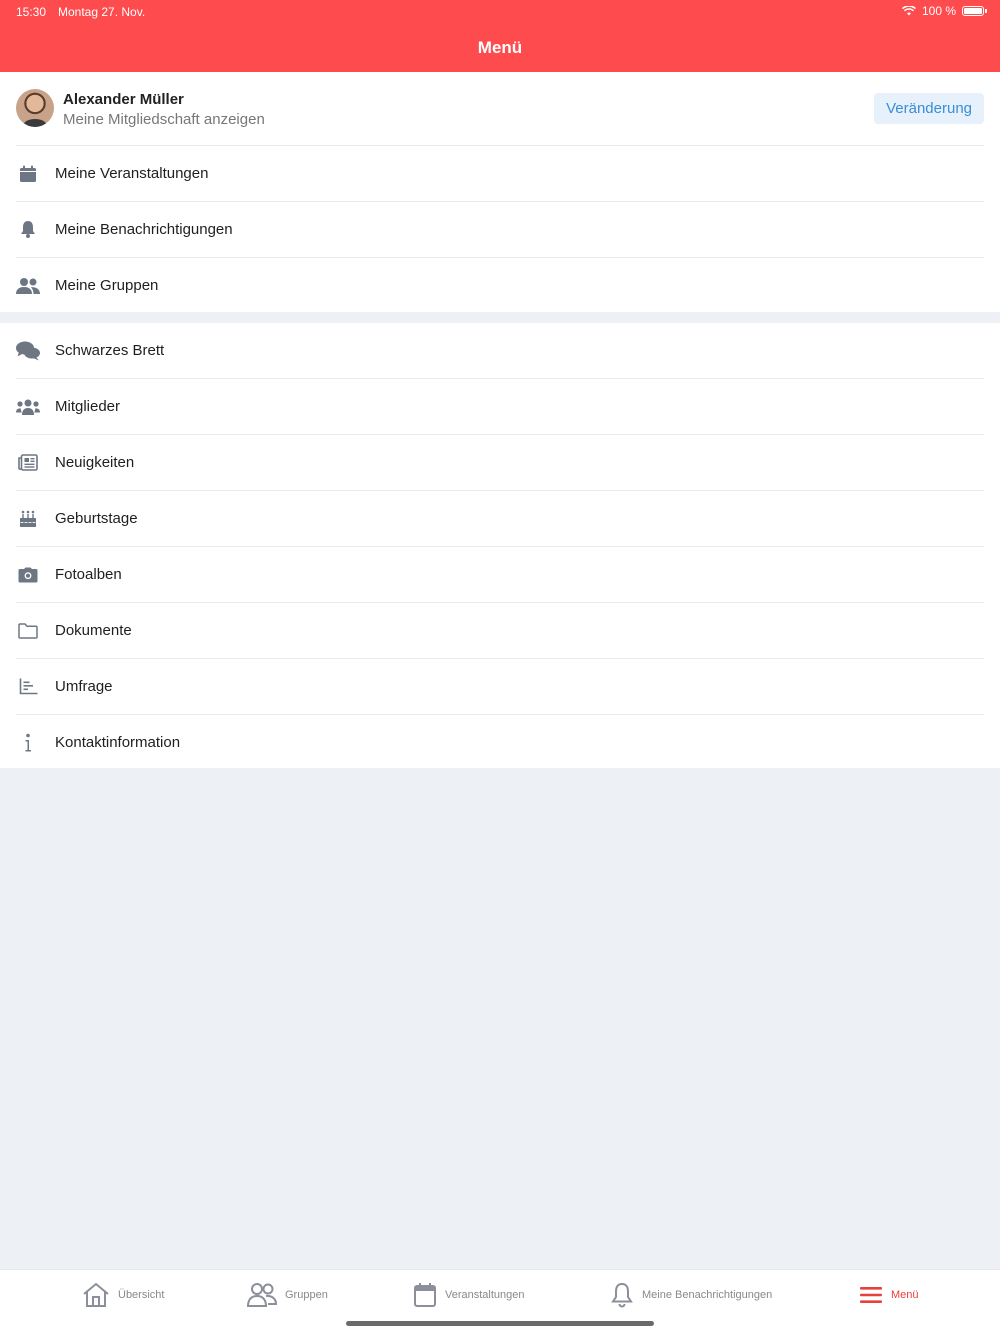 This screenshot has width=1000, height=1334. I want to click on menu-item-my-notifications: Meine Benachrichtigungen, so click(500, 230).